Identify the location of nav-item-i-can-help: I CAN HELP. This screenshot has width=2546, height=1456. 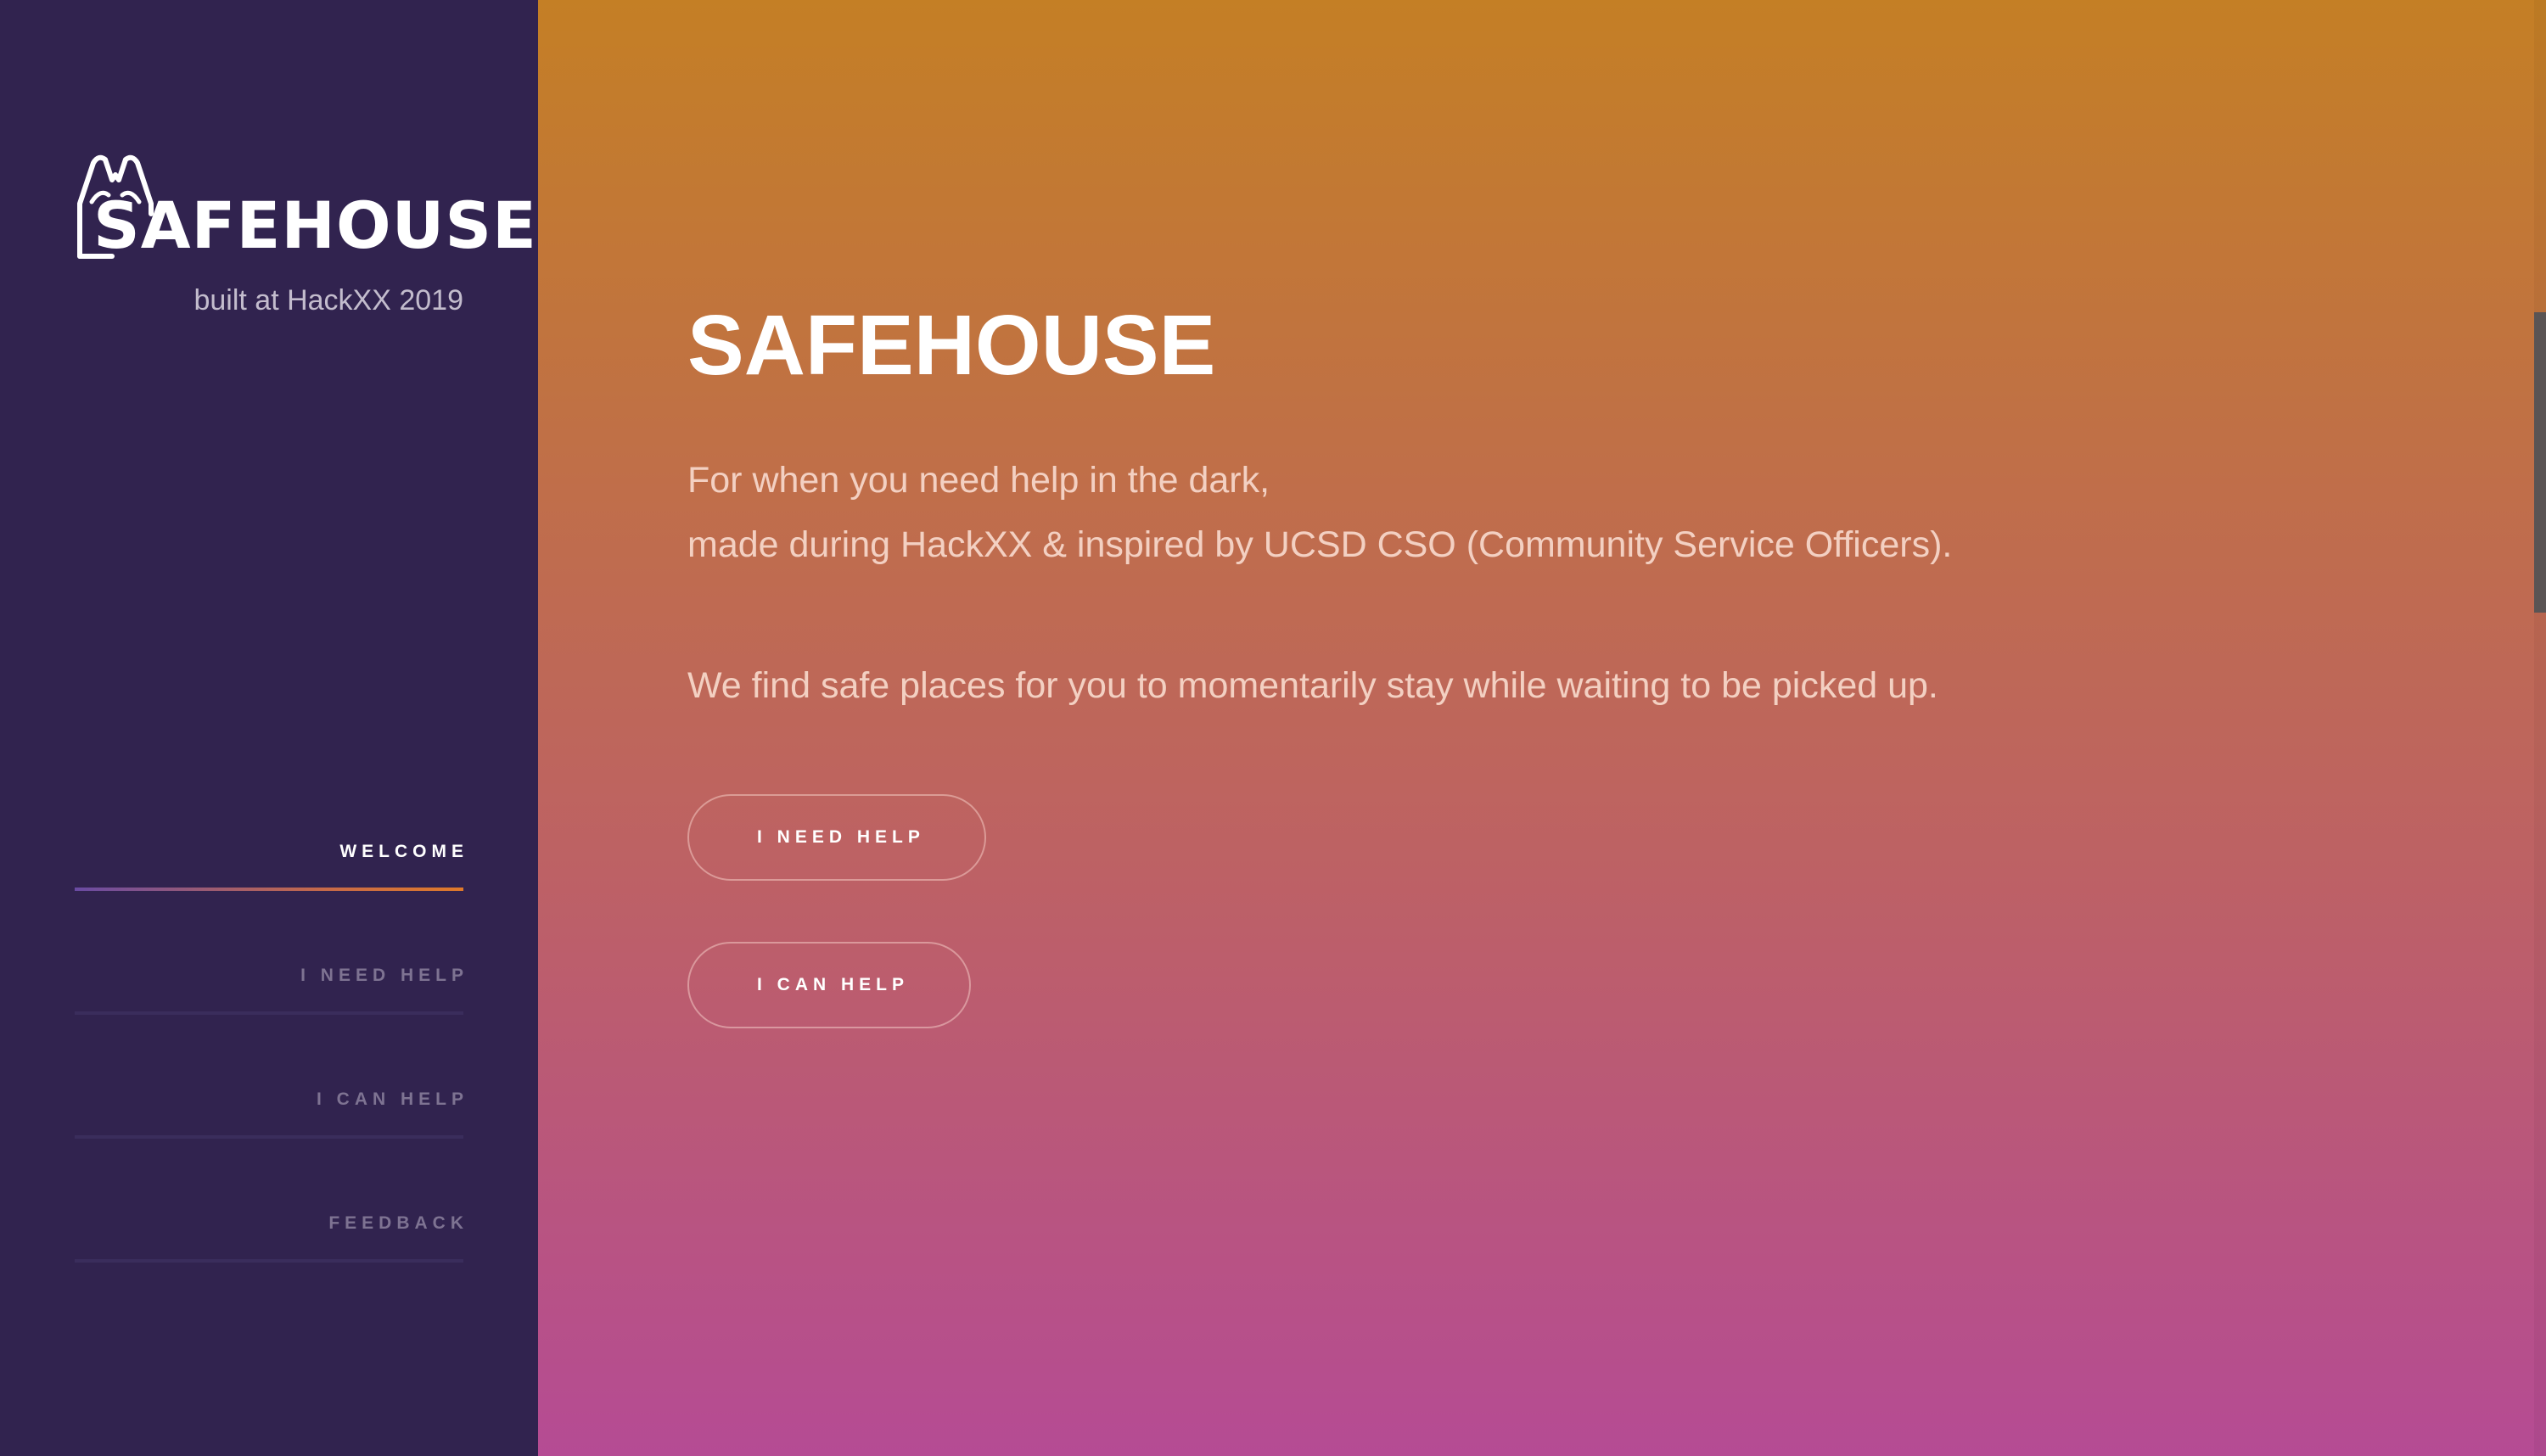
(269, 1131).